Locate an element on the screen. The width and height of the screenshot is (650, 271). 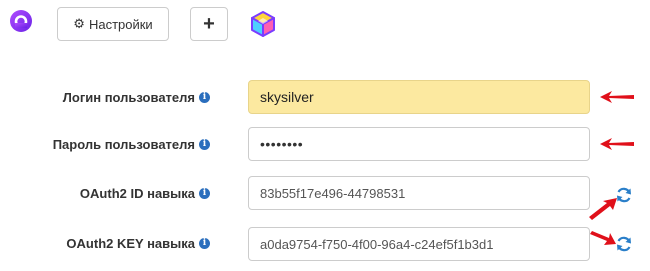
add-button-label: + is located at coordinates (209, 23).